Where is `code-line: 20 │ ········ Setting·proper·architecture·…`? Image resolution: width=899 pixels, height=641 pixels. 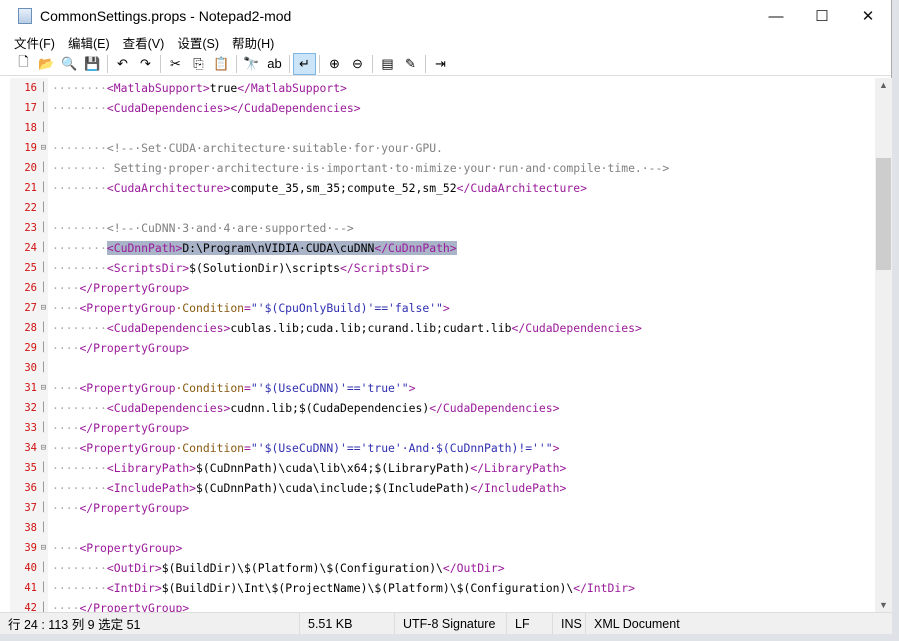 code-line: 20 │ ········ Setting·proper·architecture·… is located at coordinates (442, 168).